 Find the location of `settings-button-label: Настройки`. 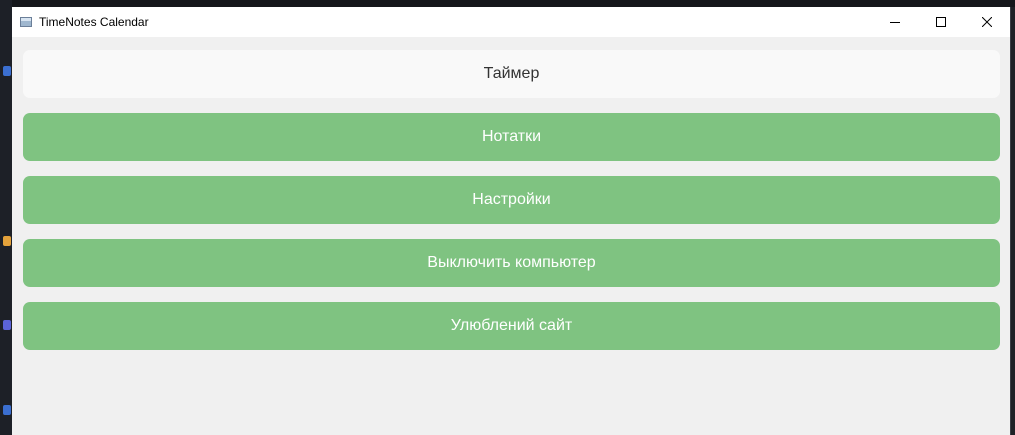

settings-button-label: Настройки is located at coordinates (511, 199).